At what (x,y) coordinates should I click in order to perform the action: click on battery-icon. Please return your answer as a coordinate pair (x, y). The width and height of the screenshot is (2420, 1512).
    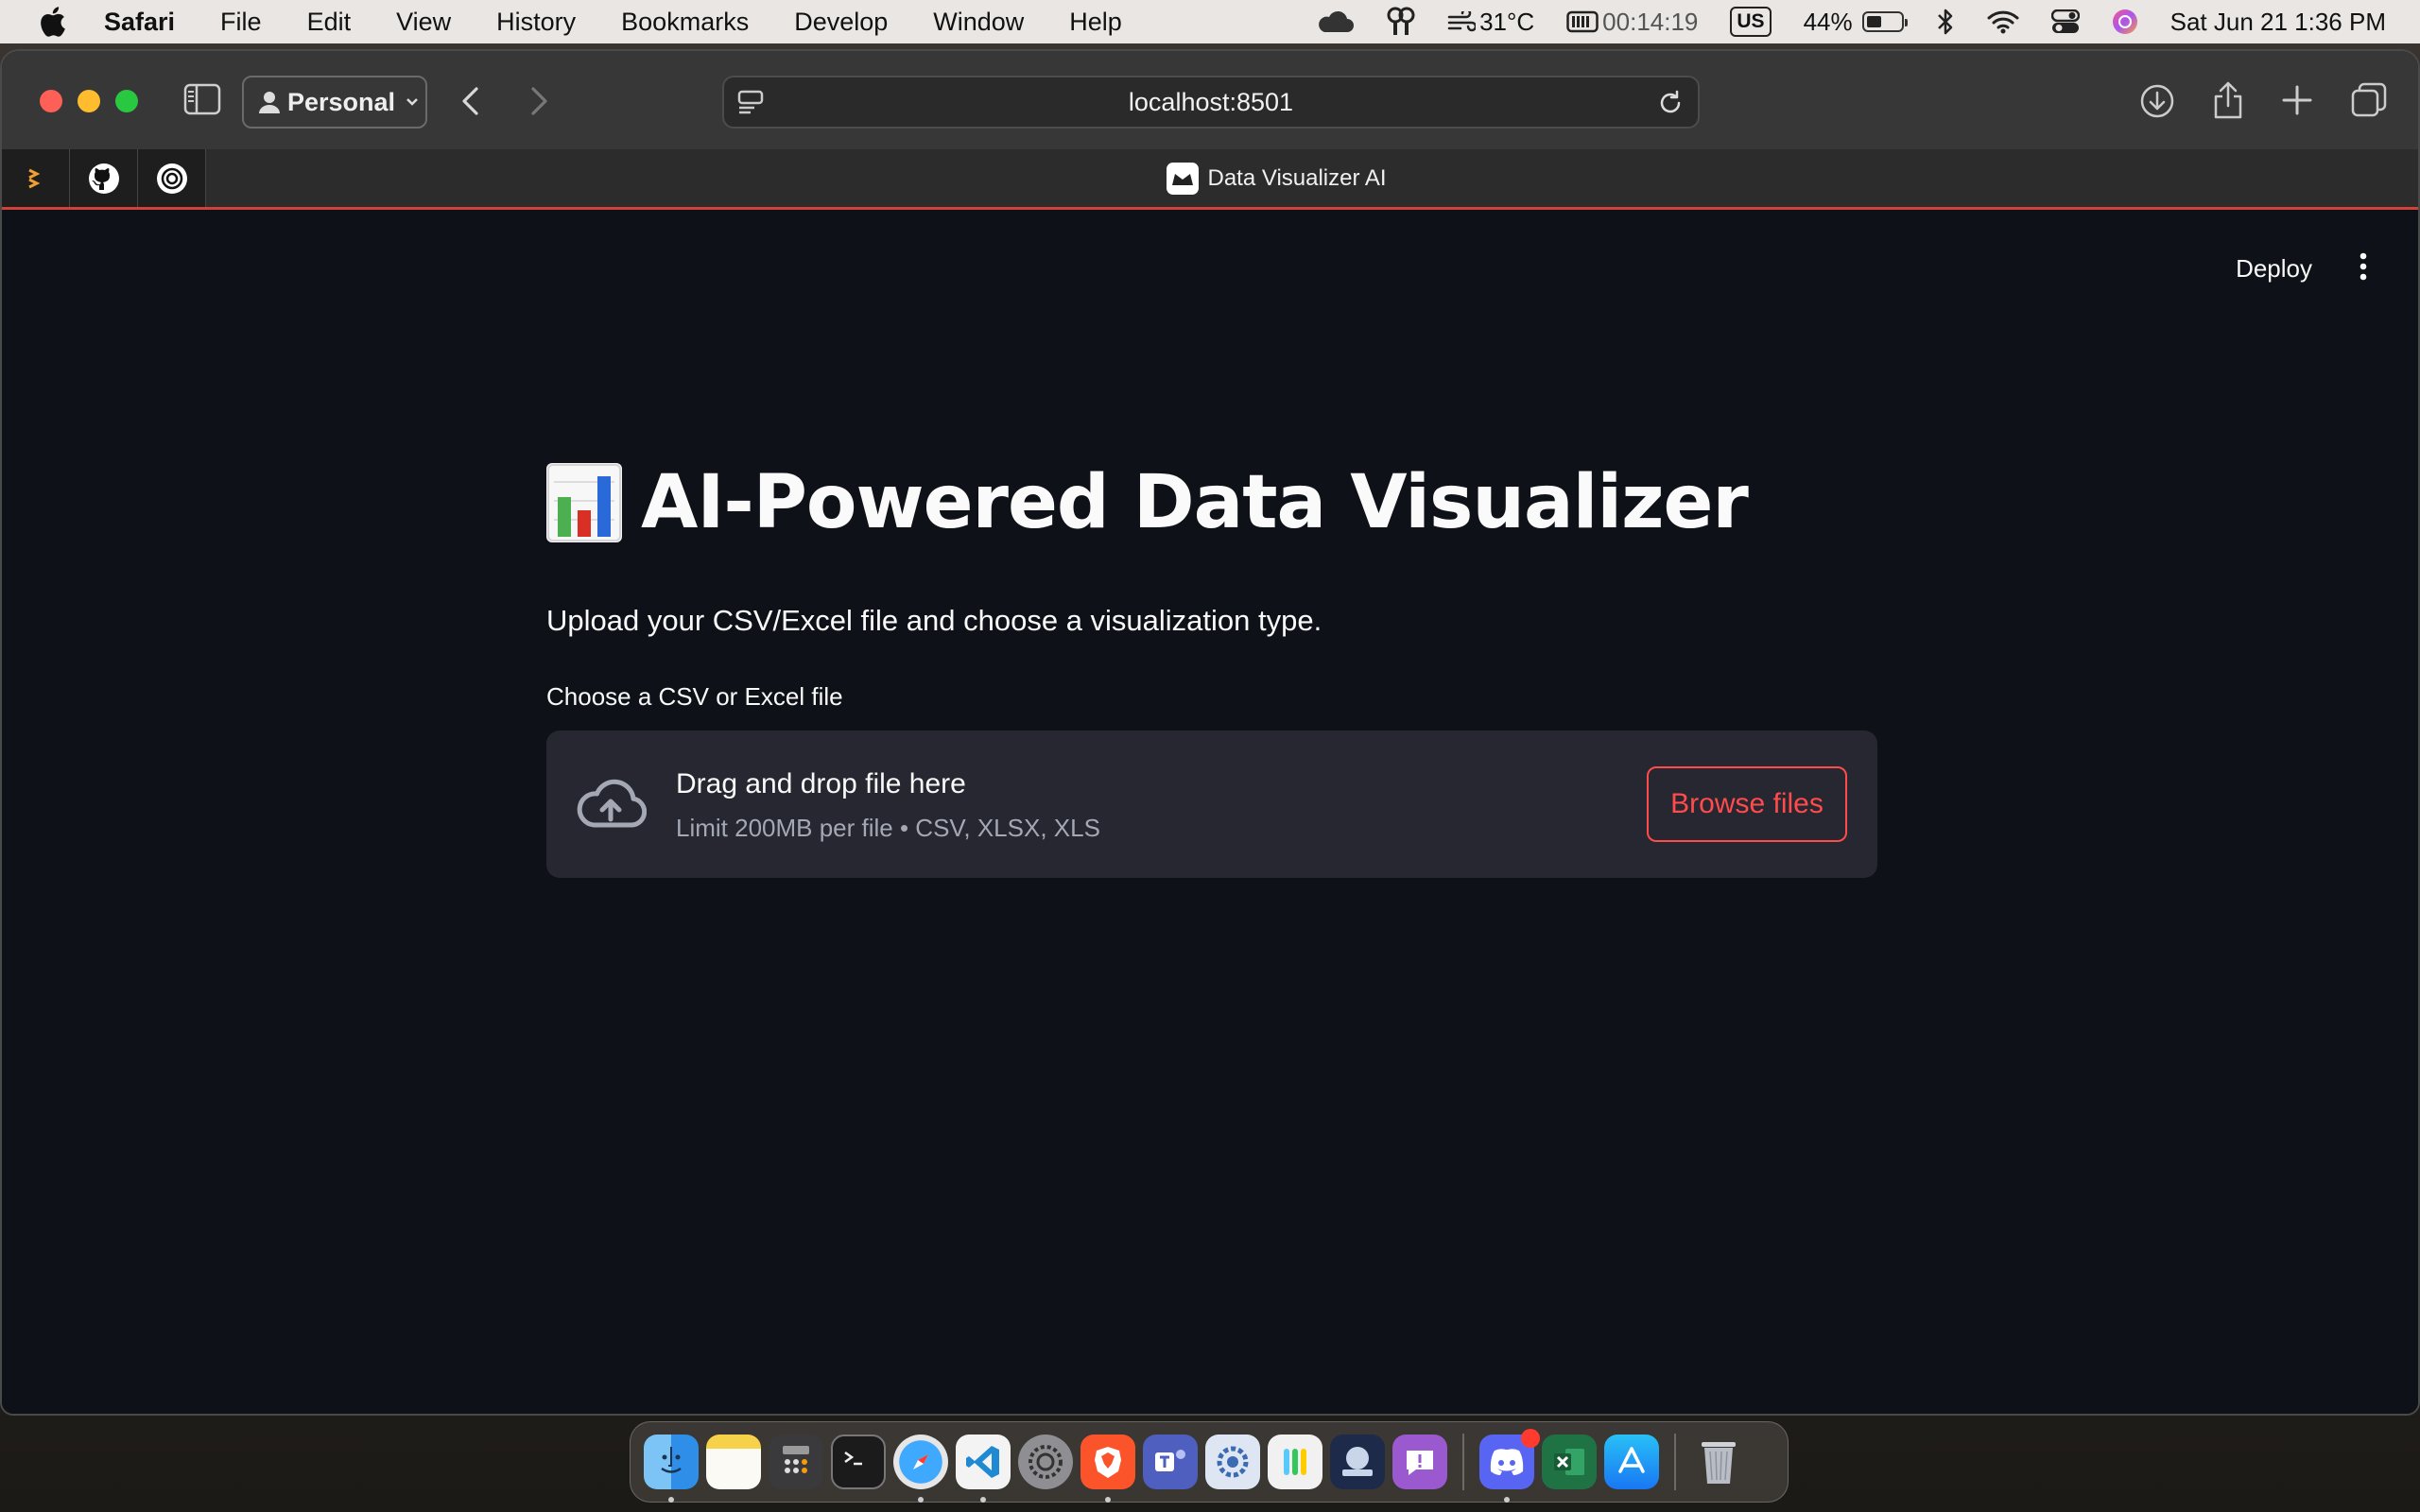
    Looking at the image, I should click on (1885, 21).